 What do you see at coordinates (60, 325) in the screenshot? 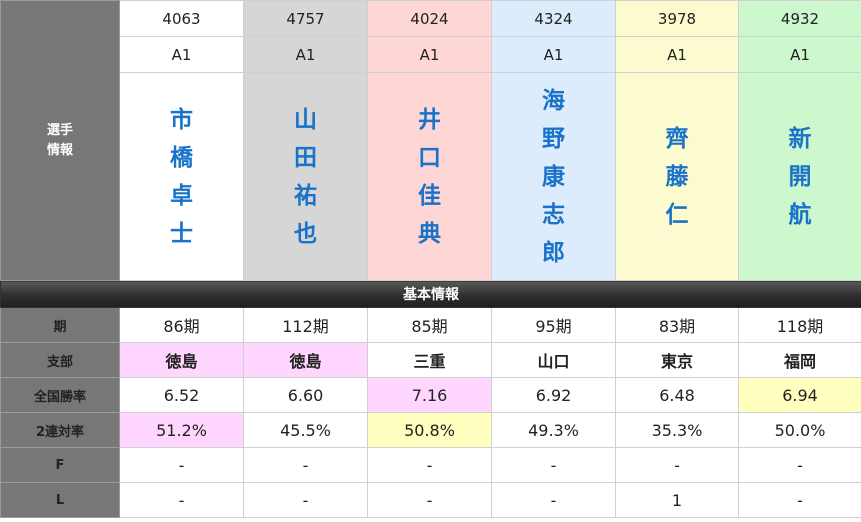
I see `period-label: 期` at bounding box center [60, 325].